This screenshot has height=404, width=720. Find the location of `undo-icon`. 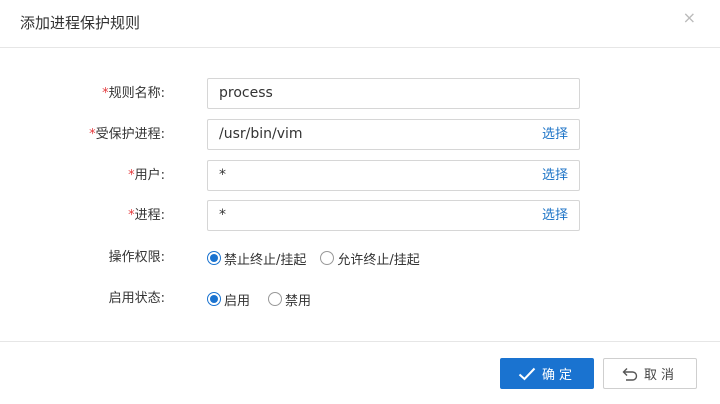

undo-icon is located at coordinates (630, 374).